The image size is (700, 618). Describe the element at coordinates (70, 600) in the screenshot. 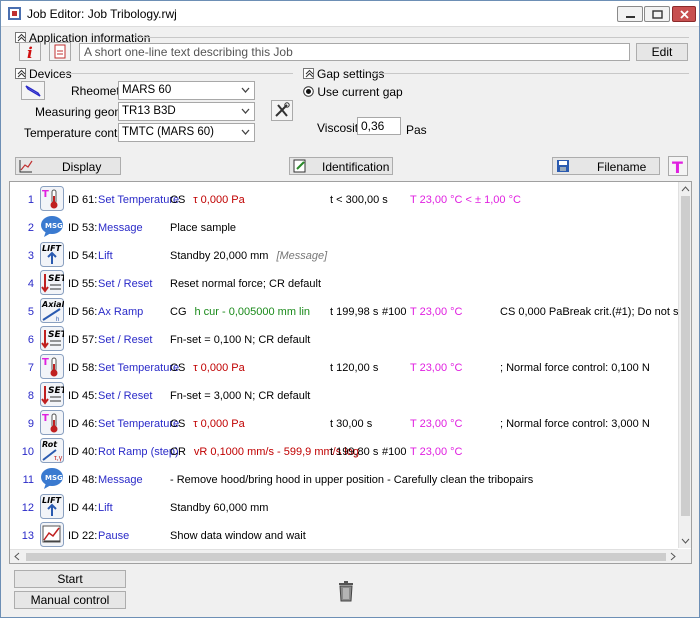

I see `manual-control-button: Manual control` at that location.